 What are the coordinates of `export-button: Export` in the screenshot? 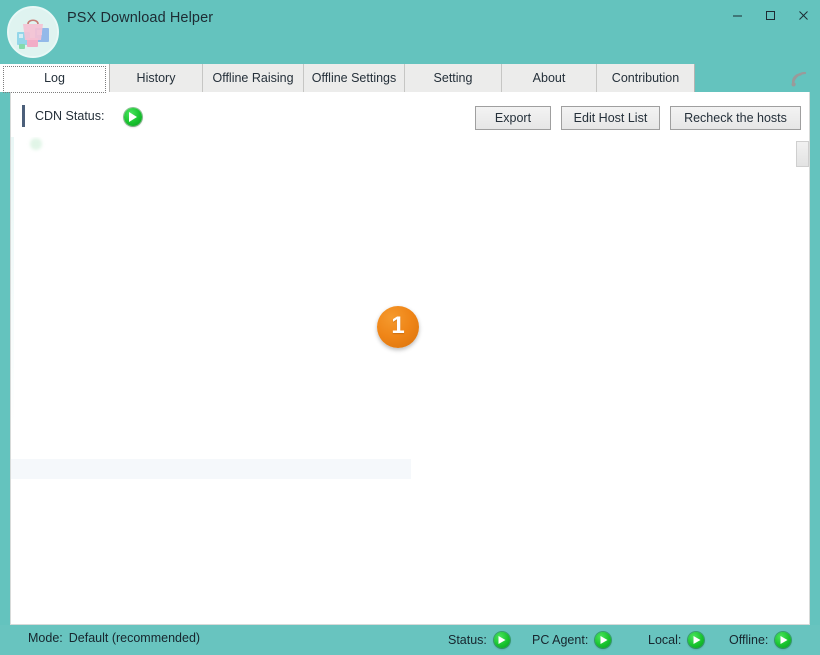 It's located at (513, 118).